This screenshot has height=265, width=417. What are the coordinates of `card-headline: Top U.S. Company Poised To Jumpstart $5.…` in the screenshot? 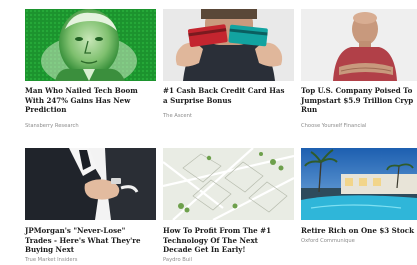 It's located at (357, 100).